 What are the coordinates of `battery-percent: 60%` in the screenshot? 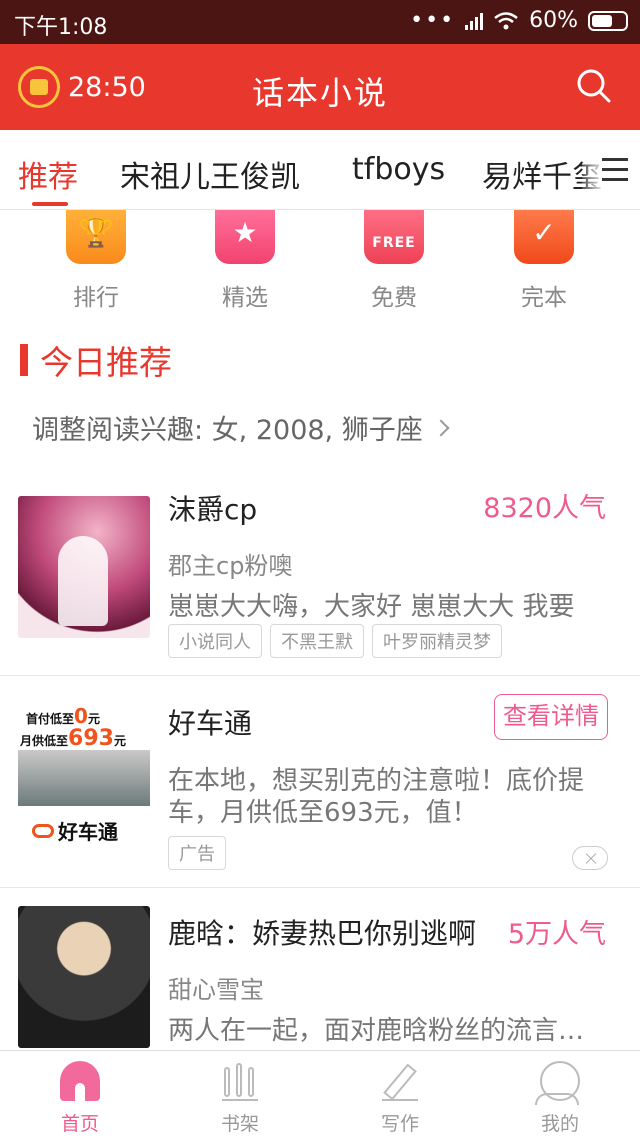 It's located at (553, 20).